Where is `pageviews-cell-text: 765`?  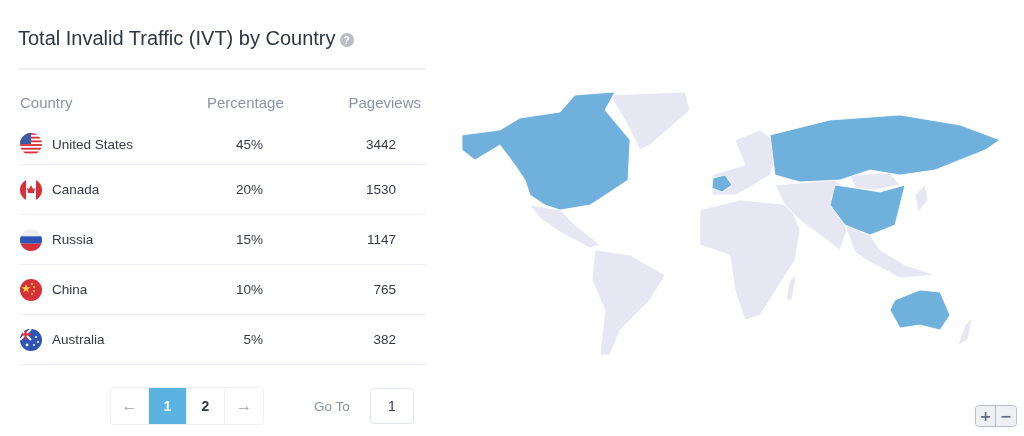 pageviews-cell-text: 765 is located at coordinates (384, 289).